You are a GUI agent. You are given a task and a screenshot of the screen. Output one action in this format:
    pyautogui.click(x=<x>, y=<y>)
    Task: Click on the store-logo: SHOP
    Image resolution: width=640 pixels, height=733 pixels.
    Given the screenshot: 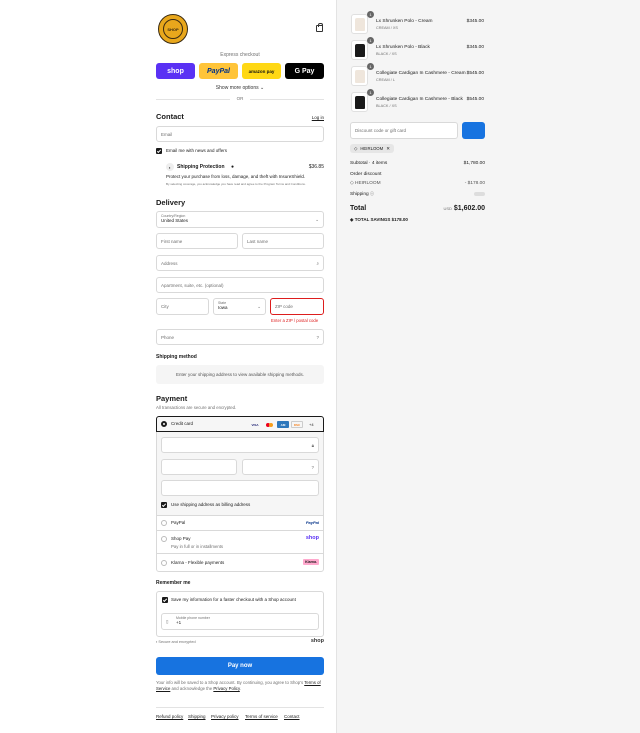 What is the action you would take?
    pyautogui.click(x=173, y=29)
    